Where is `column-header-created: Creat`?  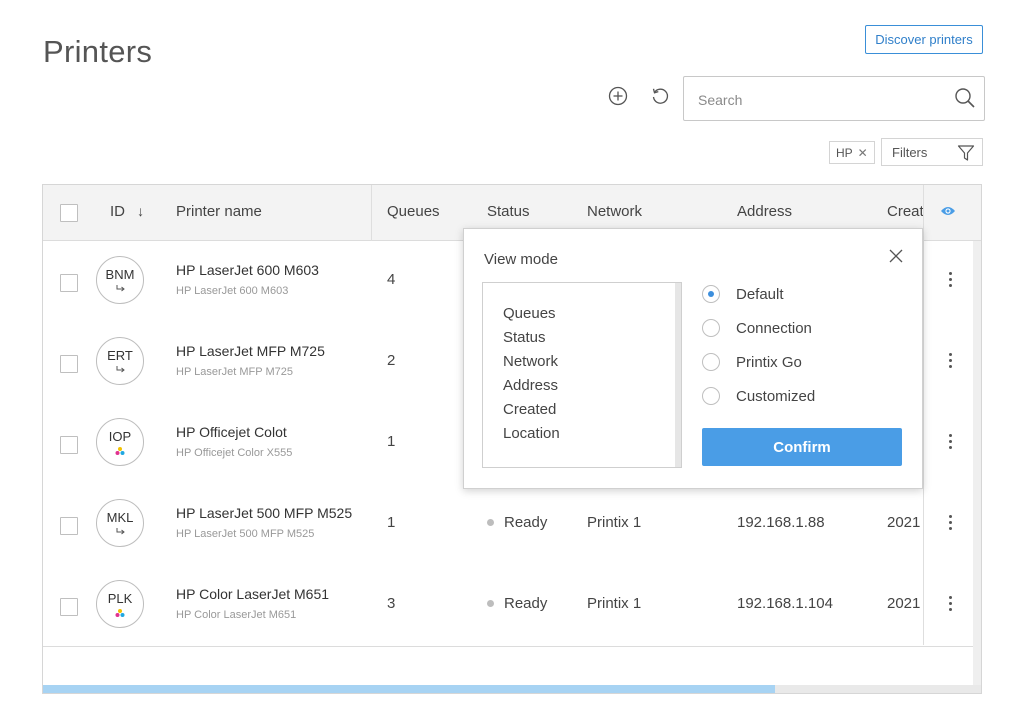
column-header-created: Creat is located at coordinates (905, 211).